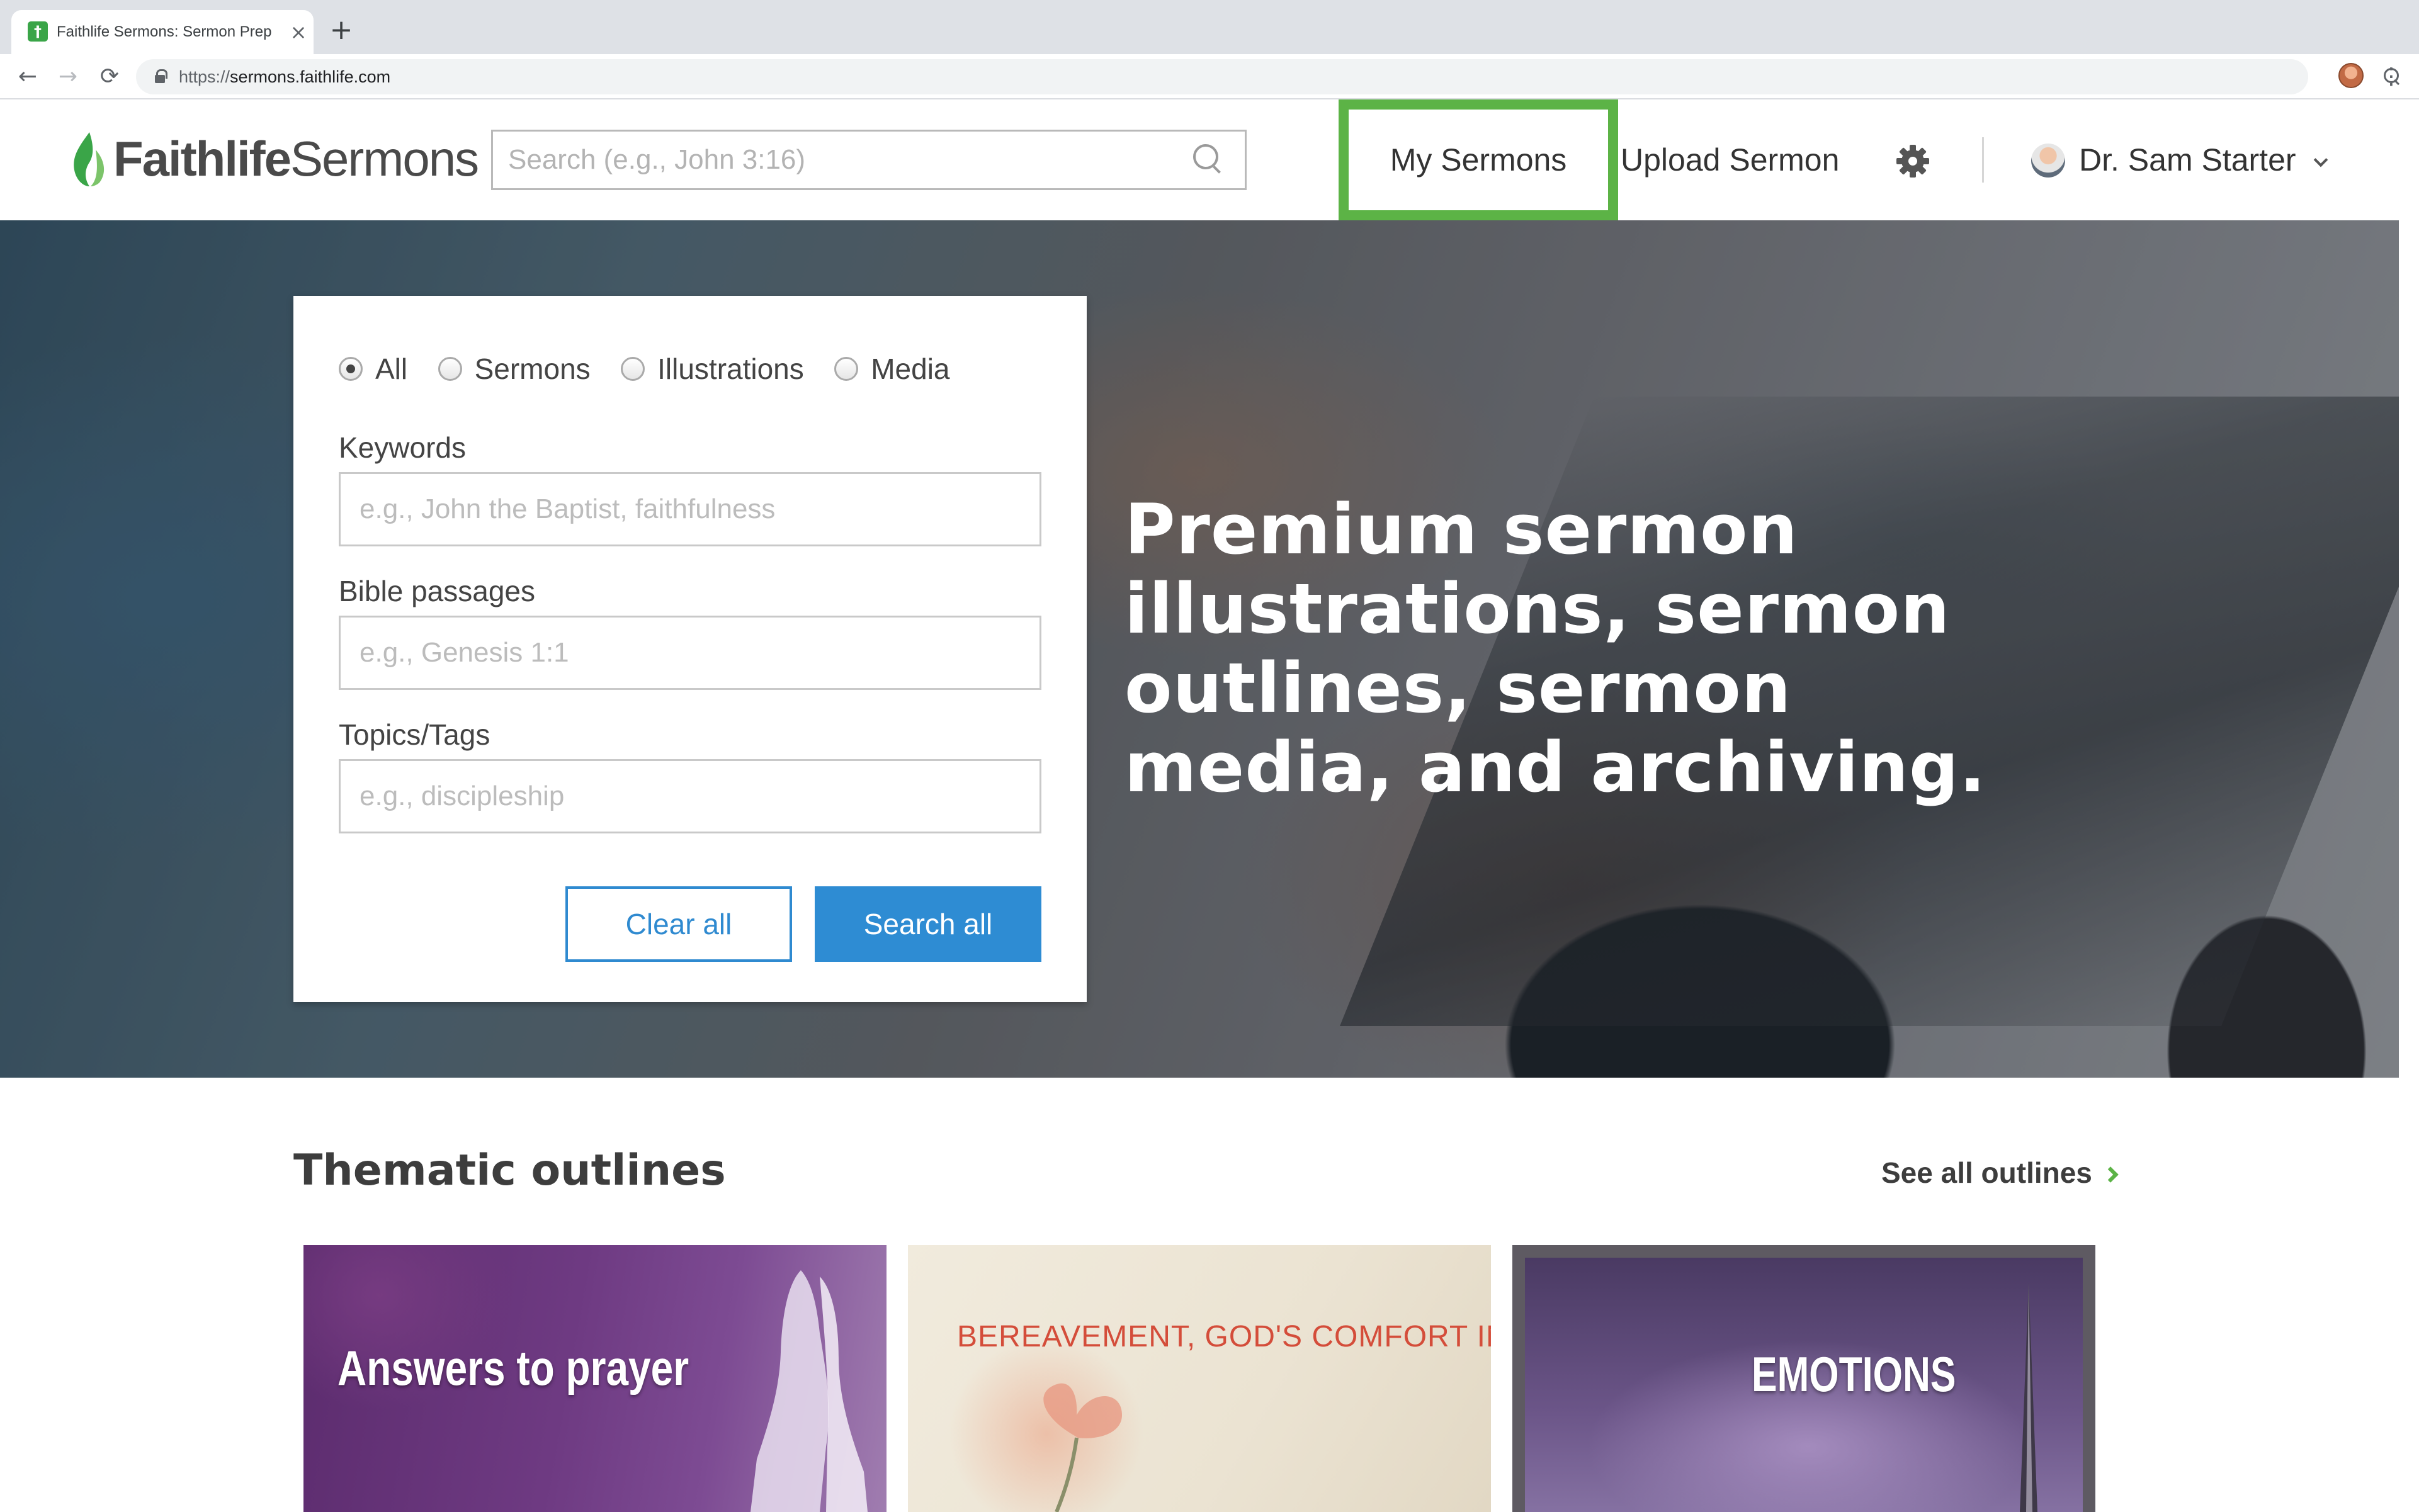 This screenshot has height=1512, width=2419. I want to click on topics-input, so click(690, 796).